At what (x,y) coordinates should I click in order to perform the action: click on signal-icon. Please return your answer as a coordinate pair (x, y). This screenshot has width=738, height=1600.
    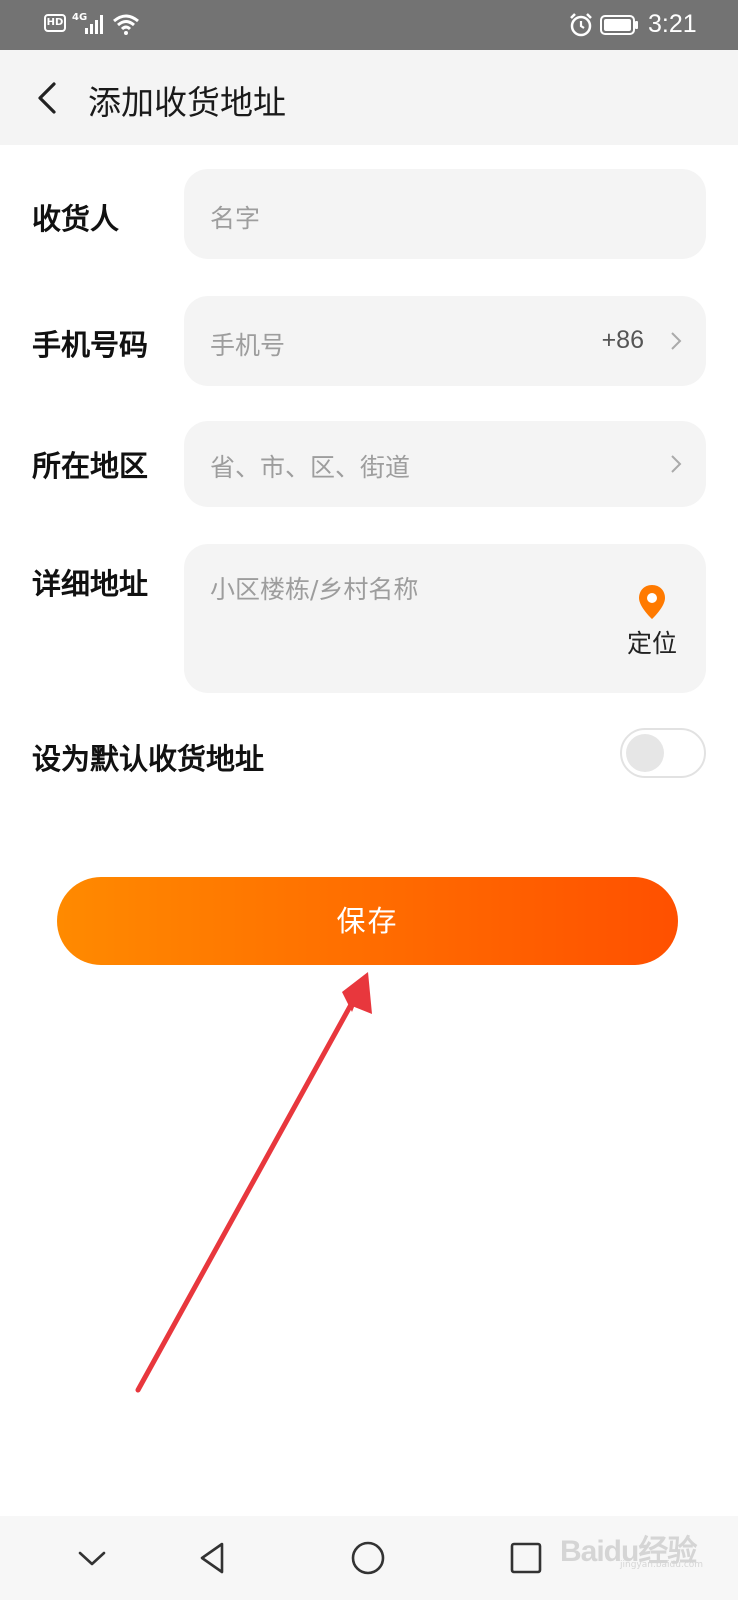
    Looking at the image, I should click on (94, 24).